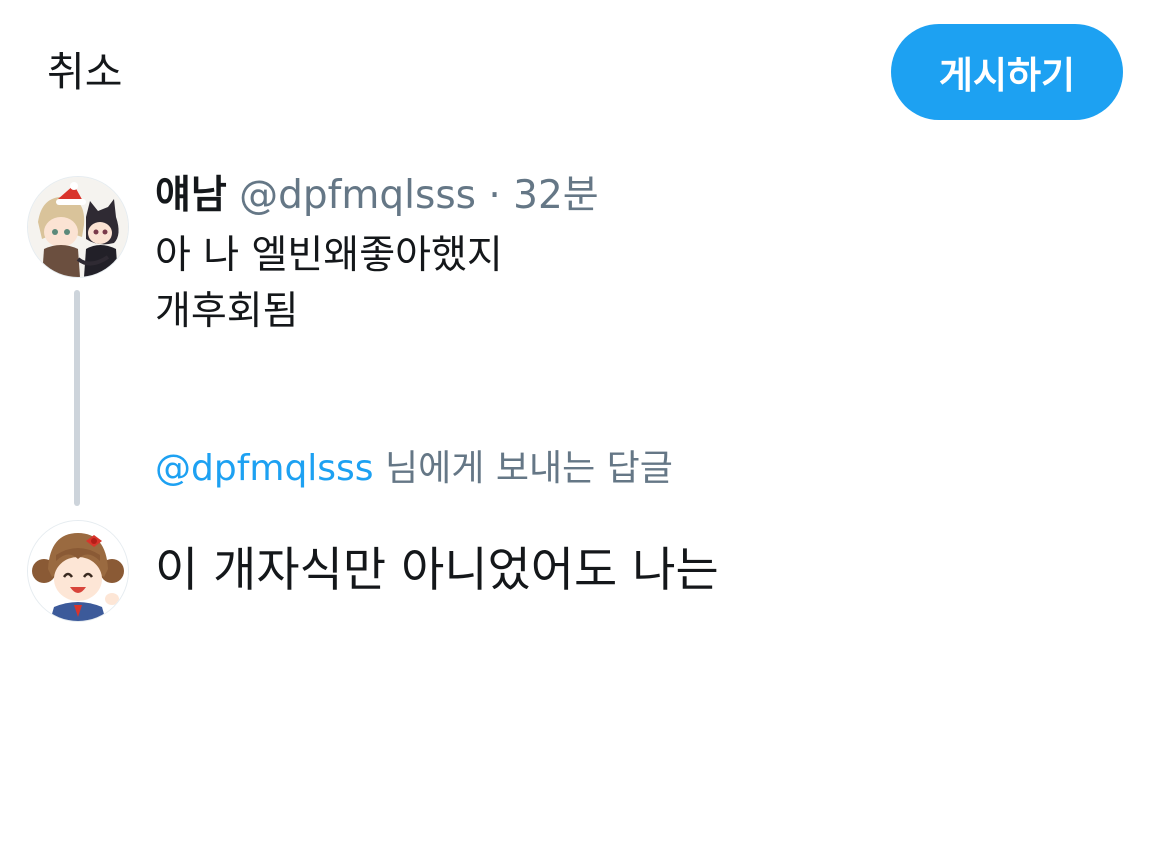 This screenshot has width=1169, height=841. What do you see at coordinates (357, 195) in the screenshot?
I see `tweet-handle: @dpfmqlsss` at bounding box center [357, 195].